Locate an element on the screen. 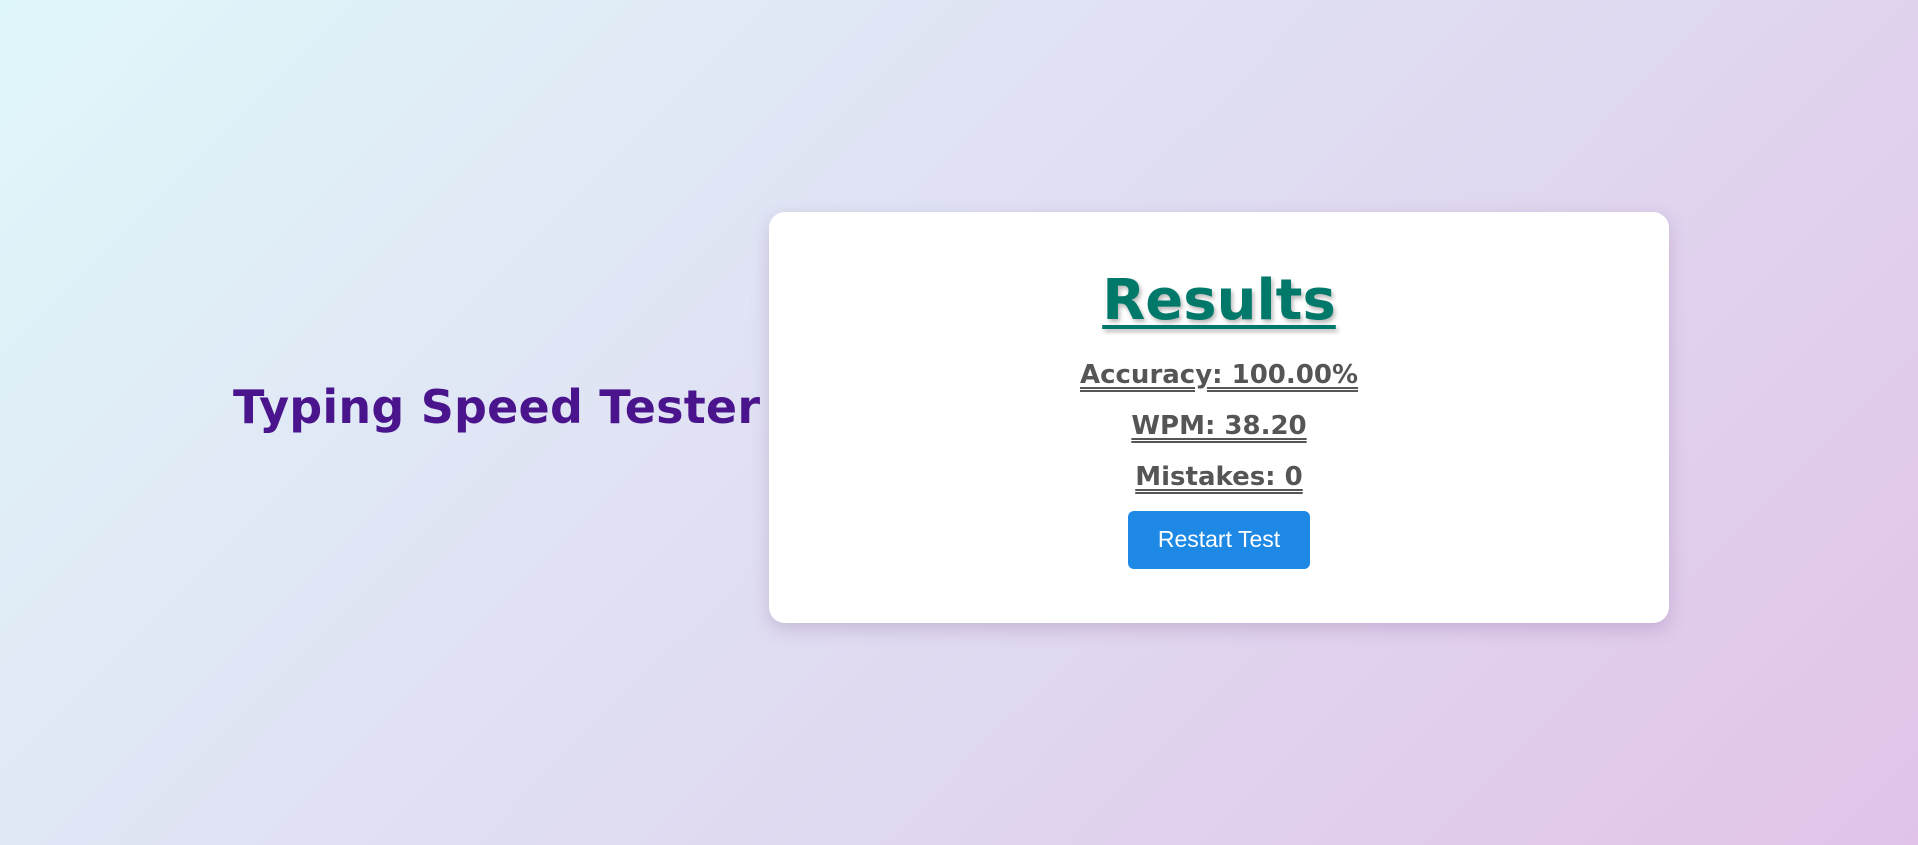 This screenshot has height=845, width=1918. app-title-text: Typing Speed Tester is located at coordinates (497, 407).